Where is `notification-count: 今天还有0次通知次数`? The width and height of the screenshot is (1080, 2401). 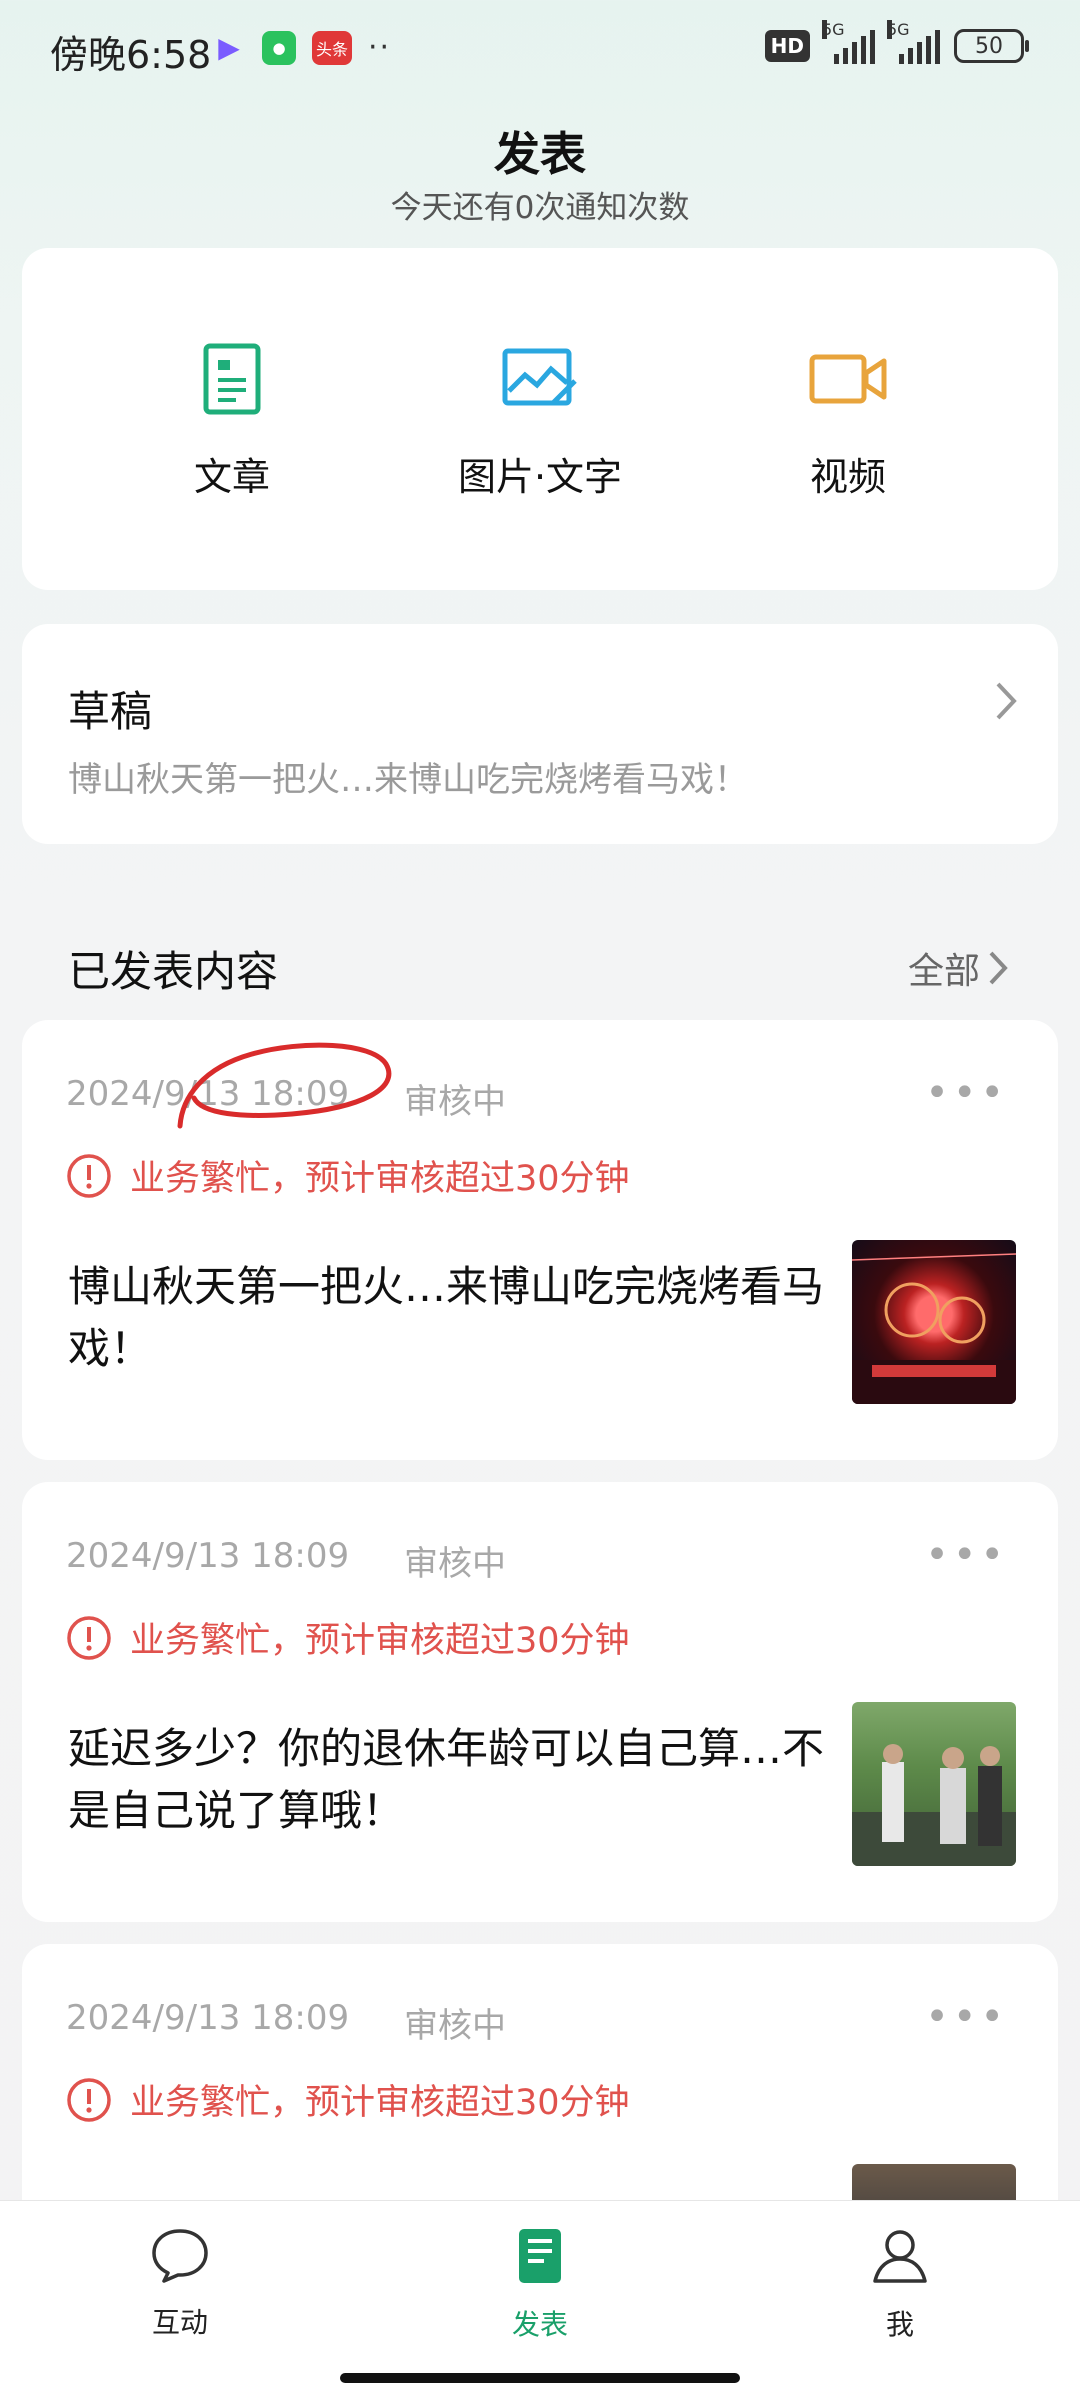
notification-count: 今天还有0次通知次数 is located at coordinates (540, 208).